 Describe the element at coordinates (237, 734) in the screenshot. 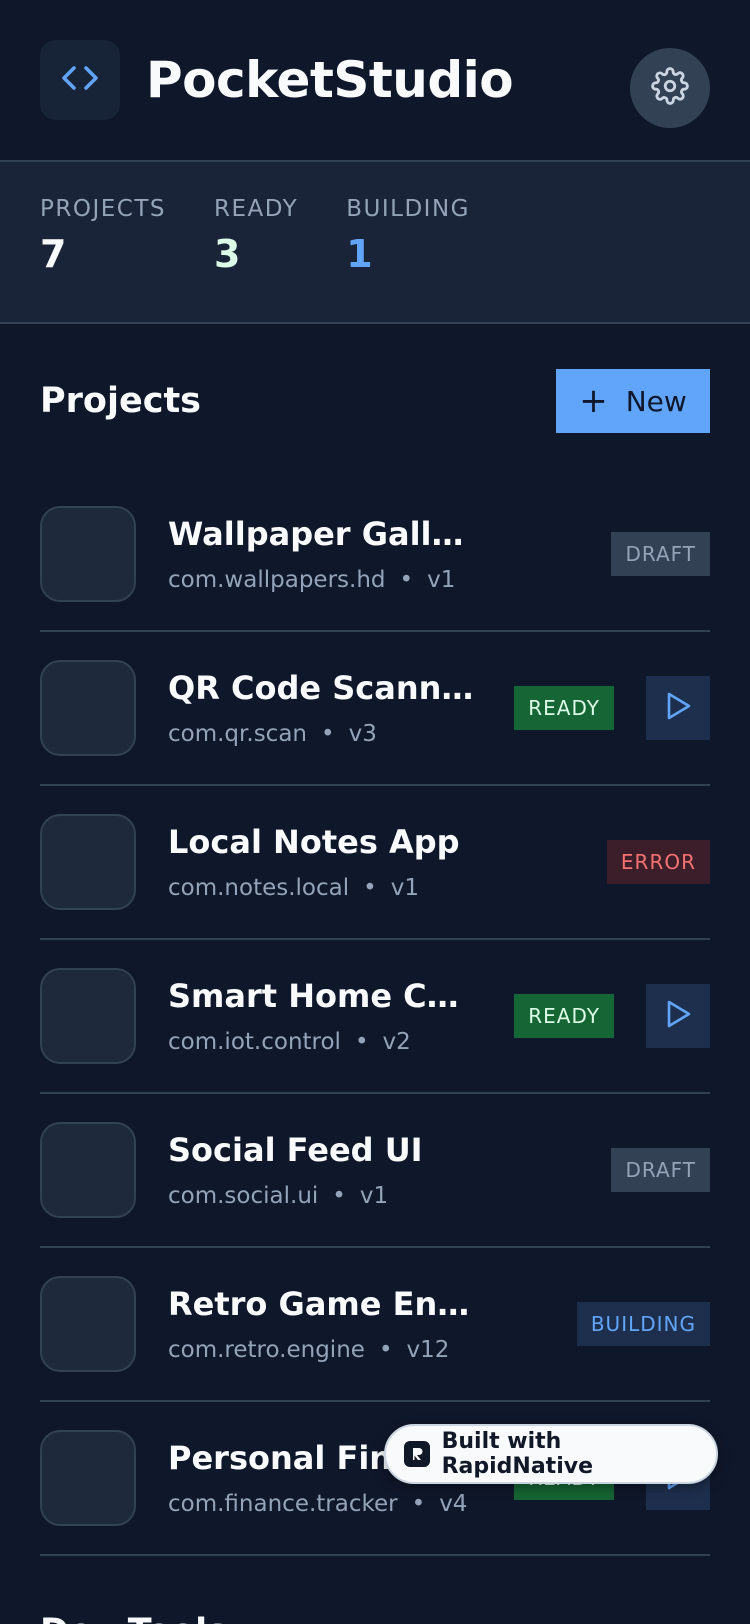

I see `project-package: com.qr.scan` at that location.